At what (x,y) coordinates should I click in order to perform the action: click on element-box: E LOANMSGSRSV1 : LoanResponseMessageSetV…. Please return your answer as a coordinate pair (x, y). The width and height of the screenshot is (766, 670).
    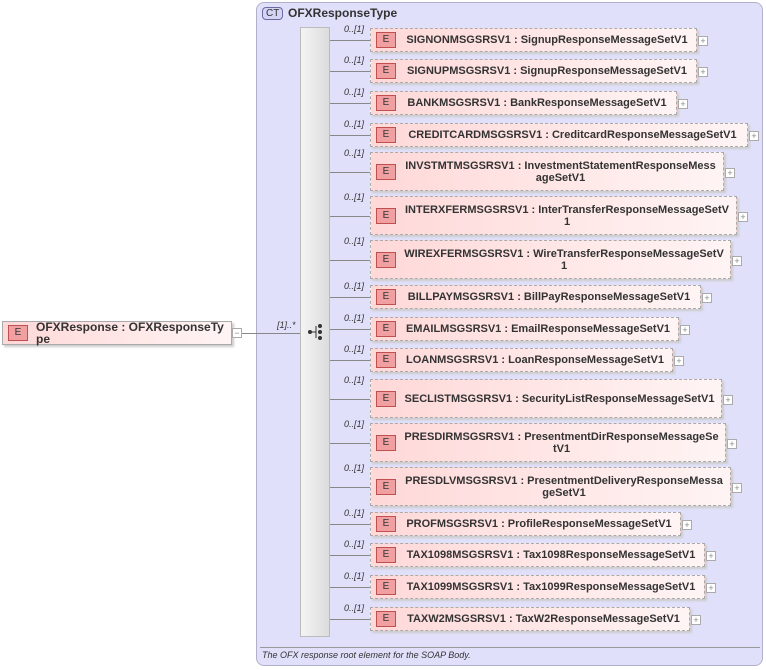
    Looking at the image, I should click on (521, 360).